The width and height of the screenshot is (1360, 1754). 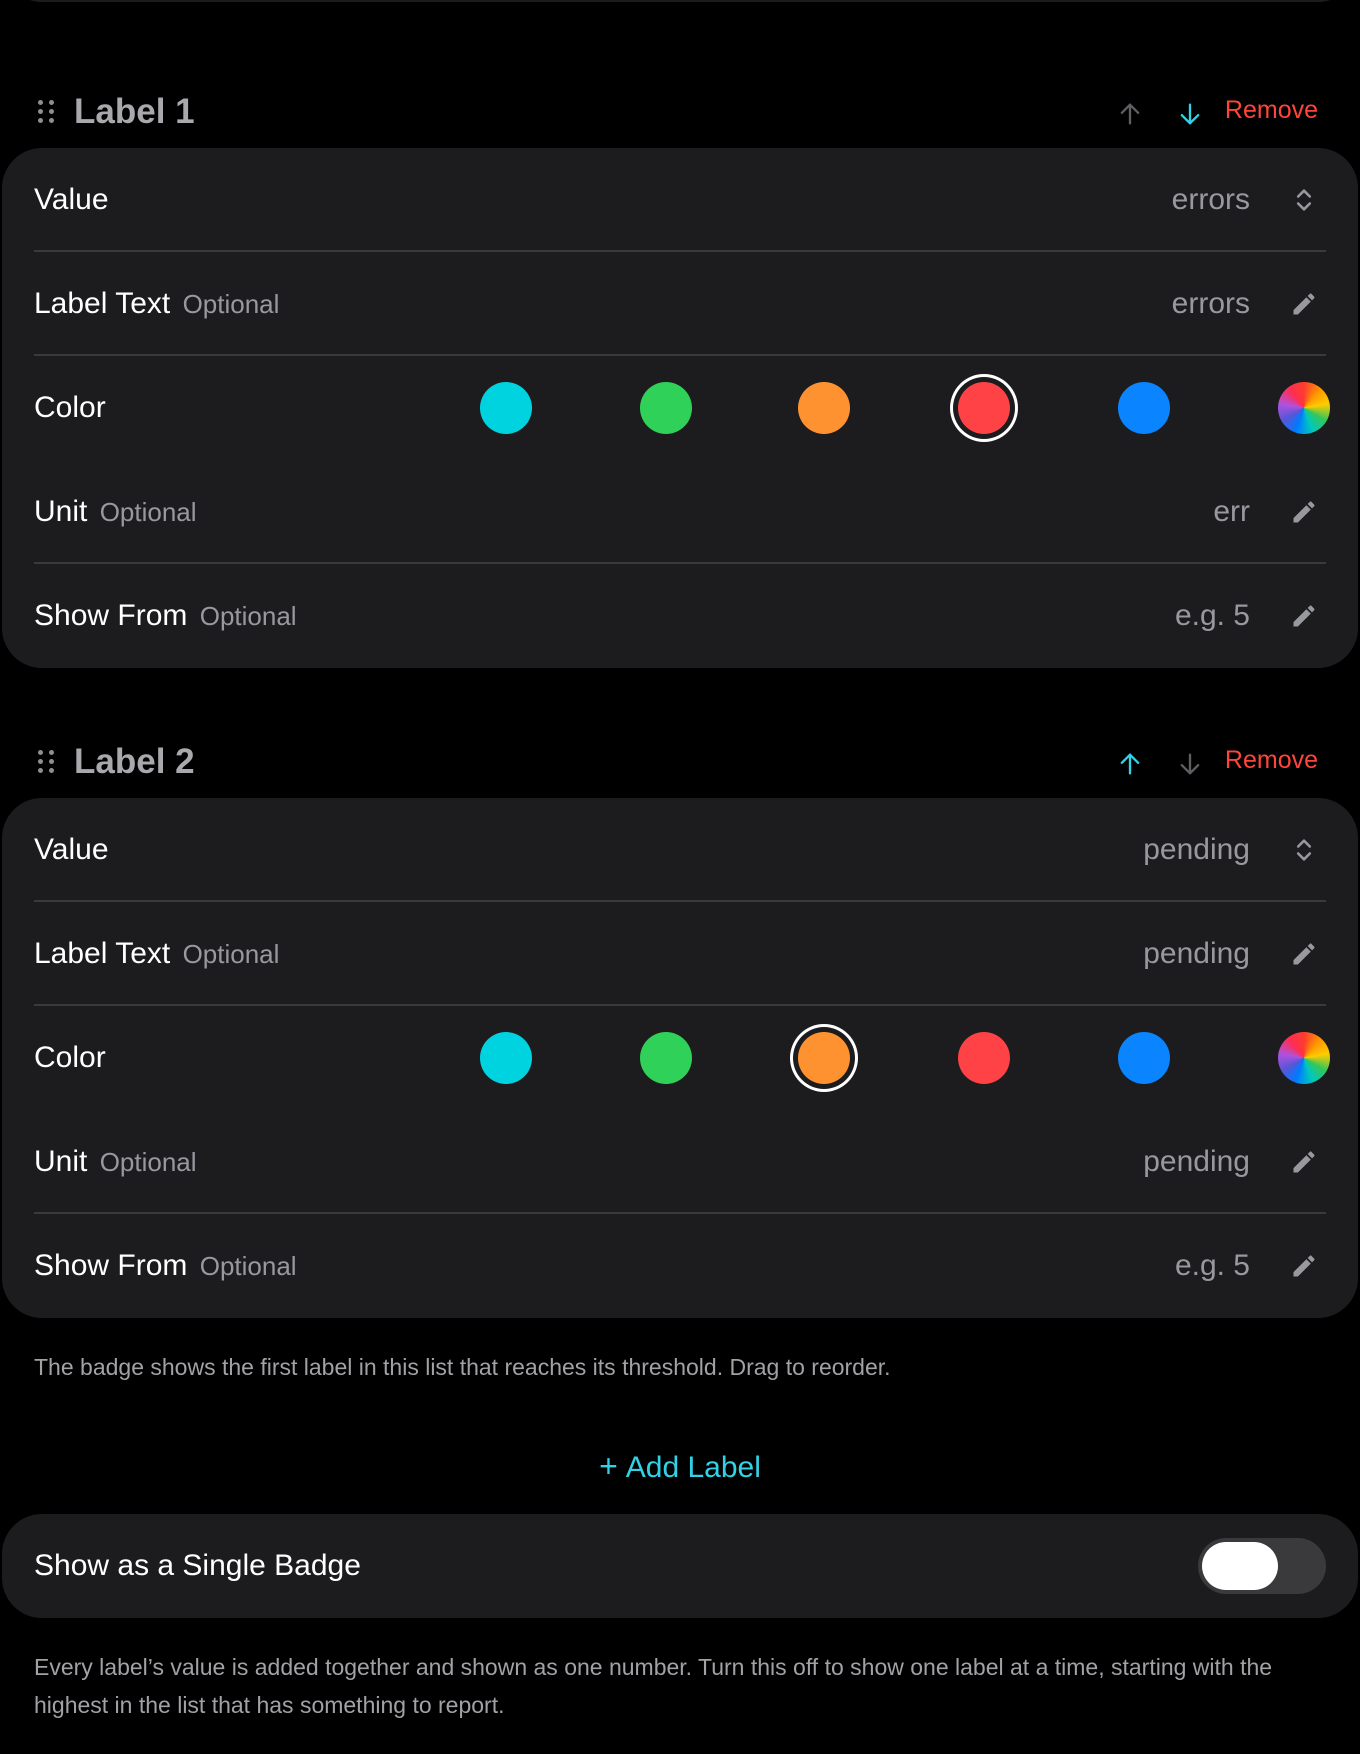 What do you see at coordinates (680, 200) in the screenshot?
I see `value-row: Value errors` at bounding box center [680, 200].